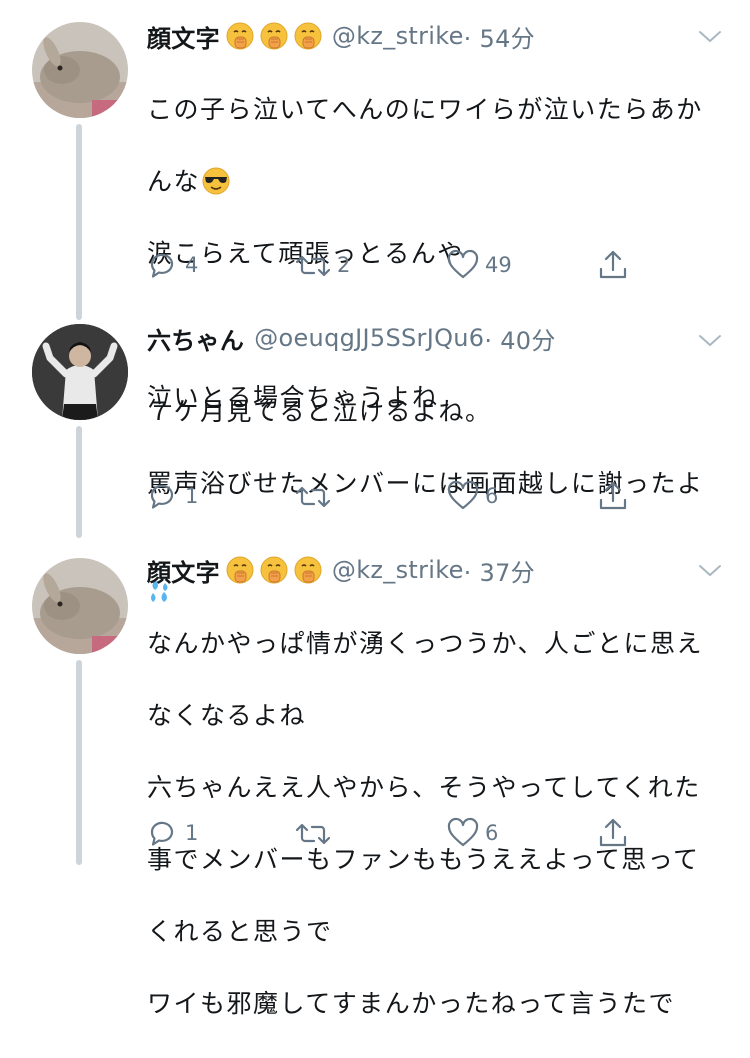 The height and width of the screenshot is (1058, 750). I want to click on reply-button: 4, so click(172, 265).